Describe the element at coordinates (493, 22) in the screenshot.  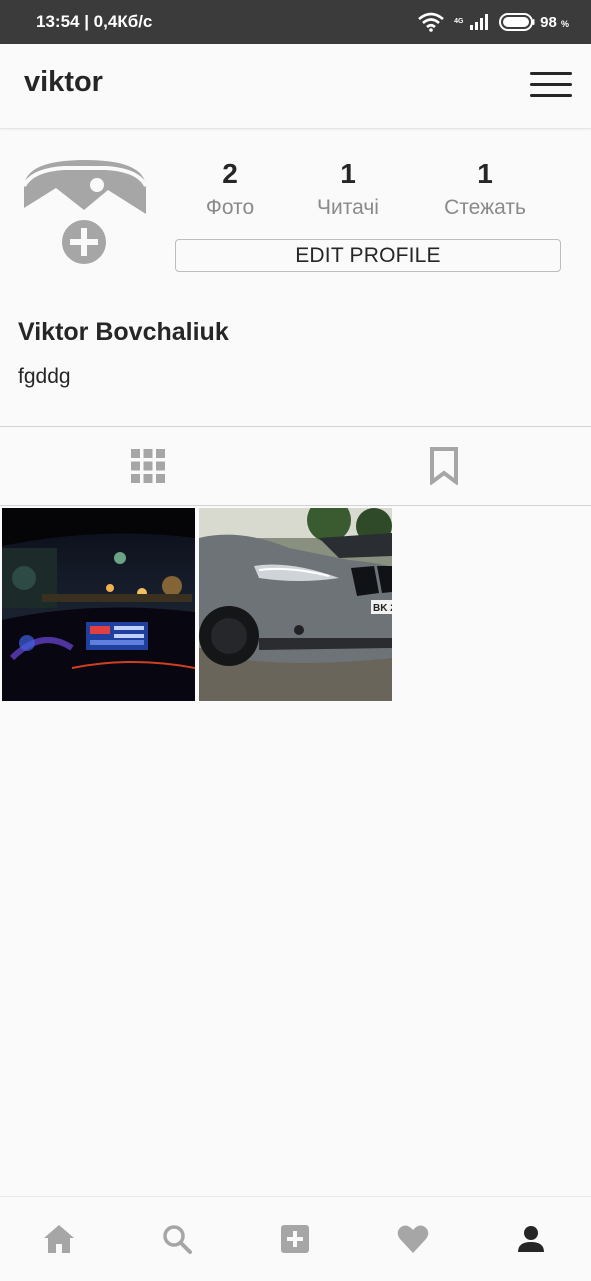
I see `status-icons: 4G 98 %` at that location.